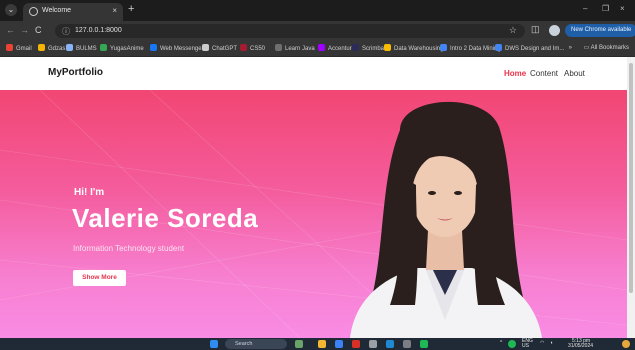  Describe the element at coordinates (525, 346) in the screenshot. I see `region-indicator: US` at that location.